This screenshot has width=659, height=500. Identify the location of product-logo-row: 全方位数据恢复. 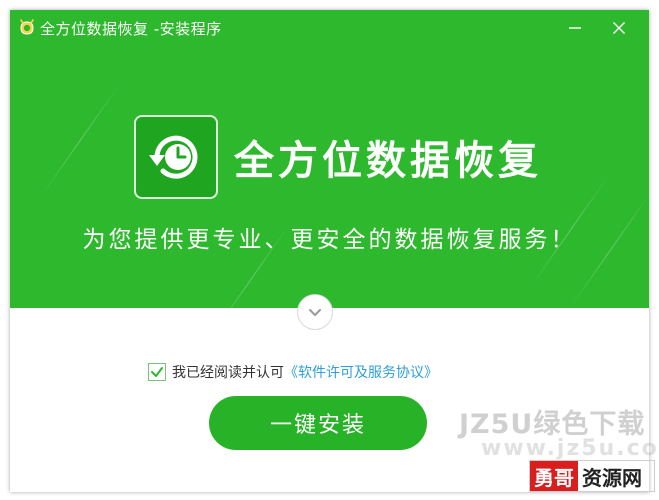
(338, 157).